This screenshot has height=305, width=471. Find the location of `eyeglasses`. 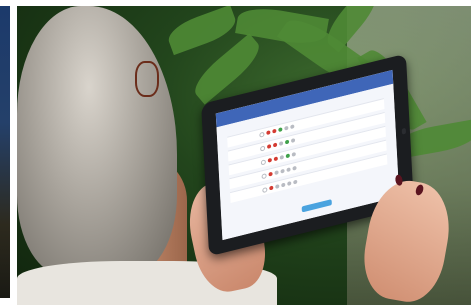

eyeglasses is located at coordinates (147, 79).